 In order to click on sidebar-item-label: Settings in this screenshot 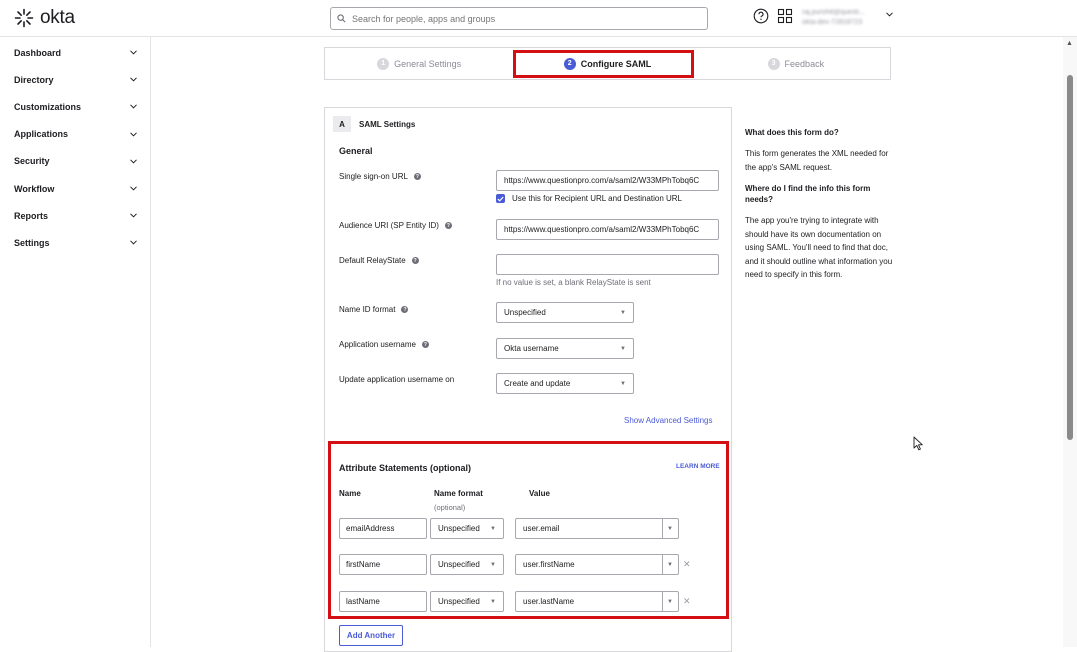, I will do `click(32, 242)`.